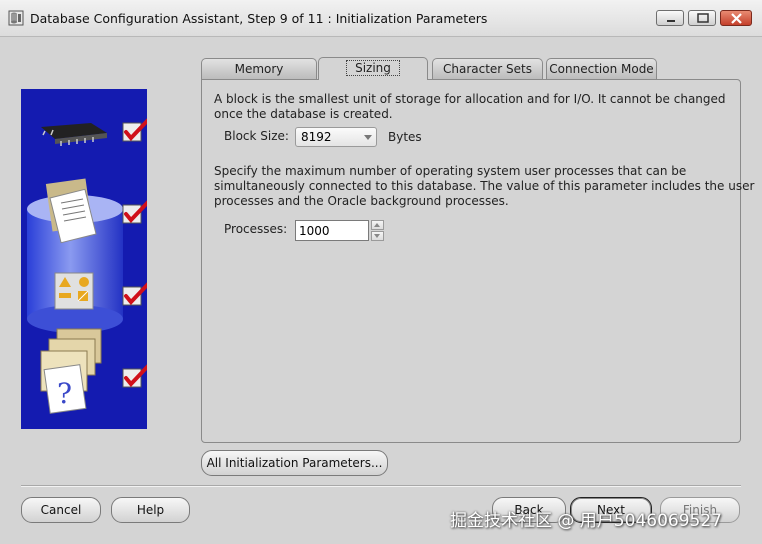  I want to click on block-size-value: 8192, so click(316, 137).